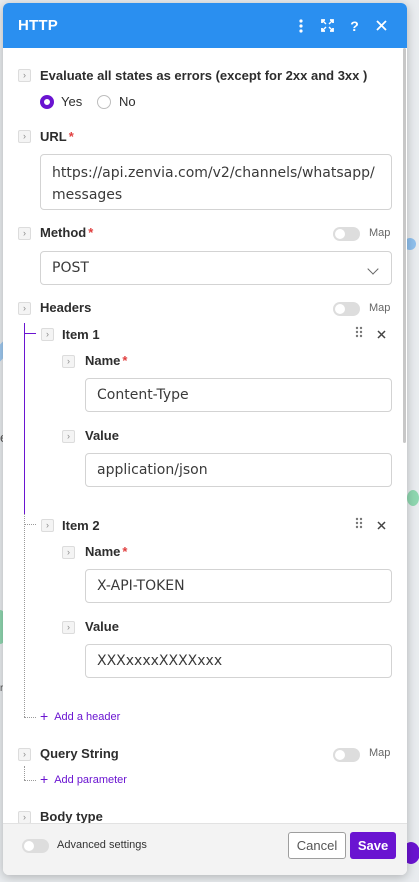 This screenshot has height=882, width=419. I want to click on method-select-value: POST, so click(70, 268).